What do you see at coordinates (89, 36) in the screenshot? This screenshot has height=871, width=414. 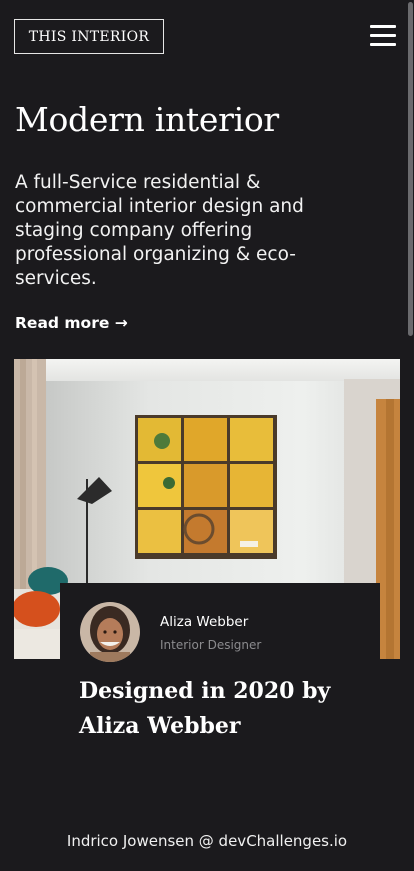 I see `site-logo: THIS INTERIOR` at bounding box center [89, 36].